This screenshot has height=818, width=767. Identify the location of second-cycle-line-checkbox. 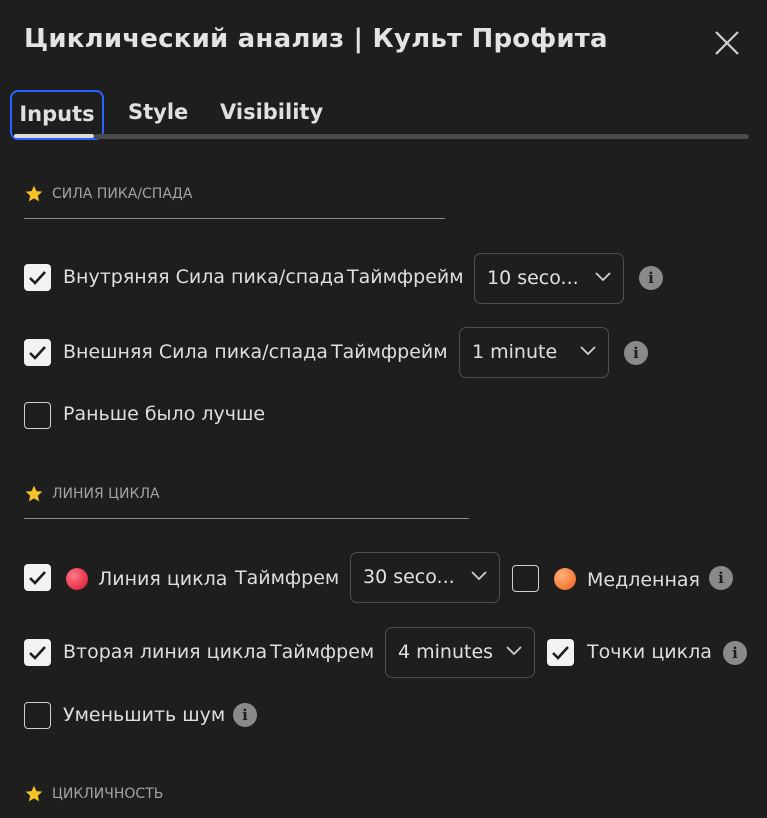
(37, 652).